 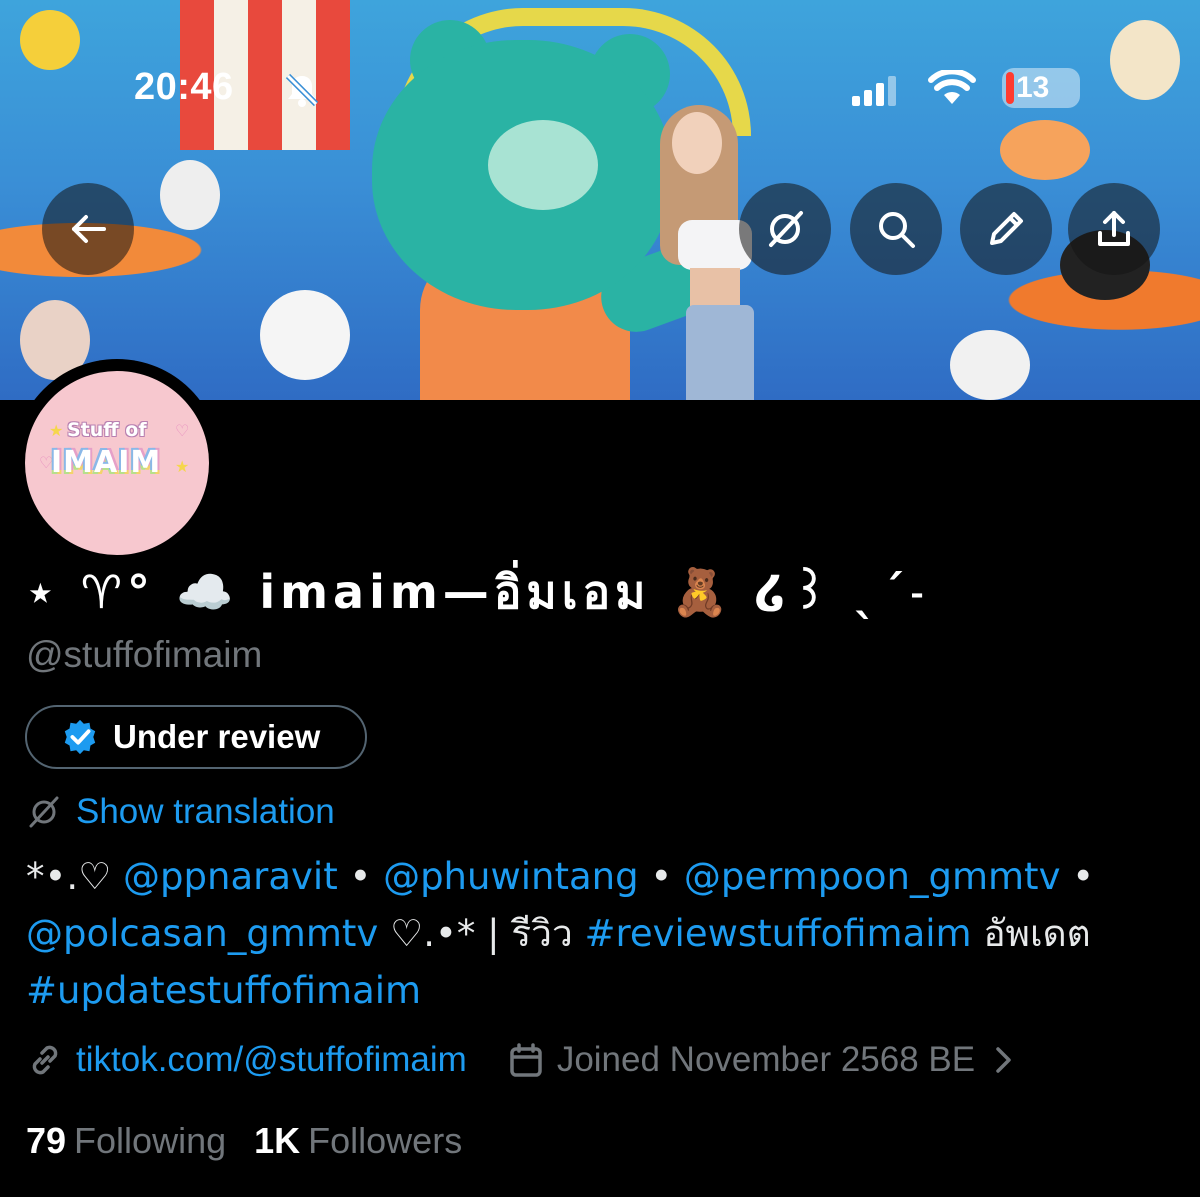 I want to click on following-count: 79, so click(x=46, y=1140).